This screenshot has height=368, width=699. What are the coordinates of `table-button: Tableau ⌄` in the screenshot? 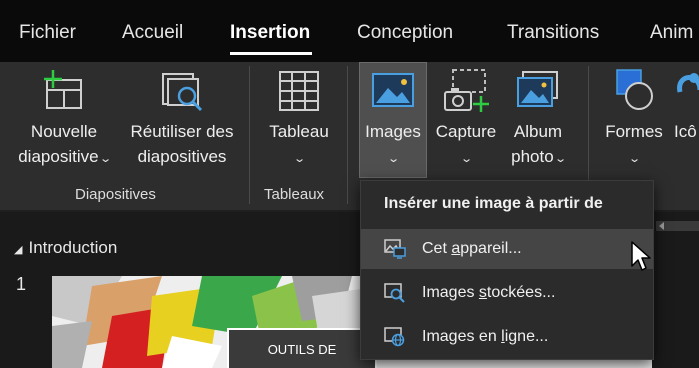 It's located at (299, 119).